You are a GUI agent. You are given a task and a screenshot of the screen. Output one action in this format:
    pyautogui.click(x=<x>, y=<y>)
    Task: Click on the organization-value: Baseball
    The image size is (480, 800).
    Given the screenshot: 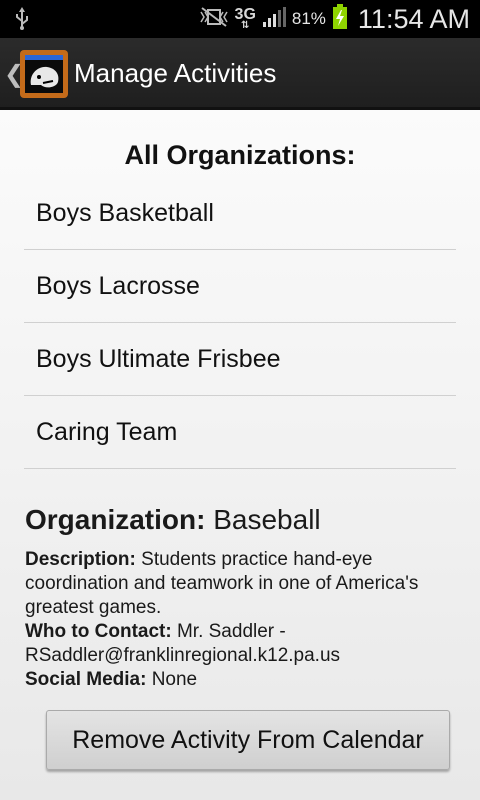 What is the action you would take?
    pyautogui.click(x=267, y=519)
    